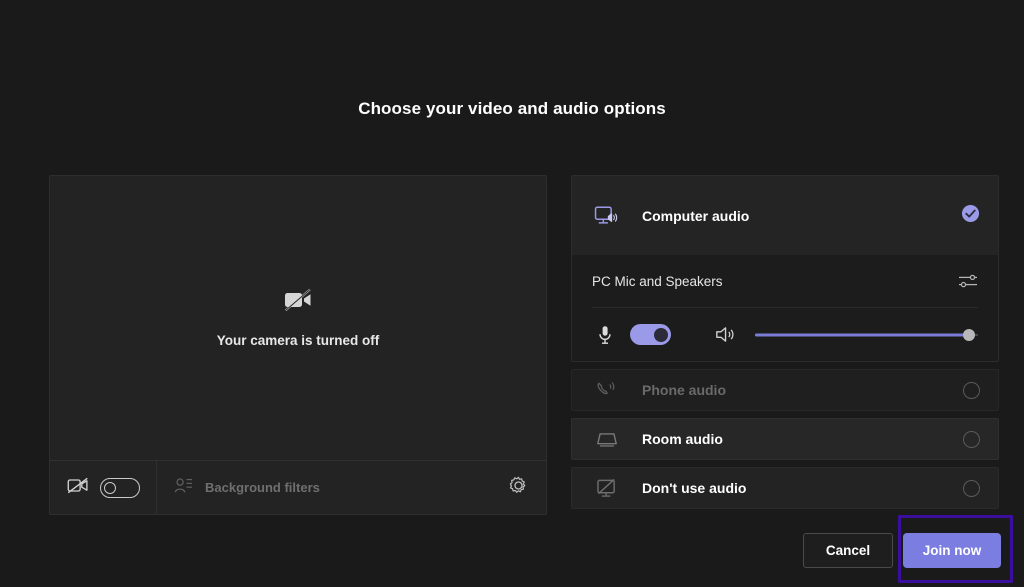 This screenshot has height=587, width=1024. I want to click on room-audio-icon, so click(607, 439).